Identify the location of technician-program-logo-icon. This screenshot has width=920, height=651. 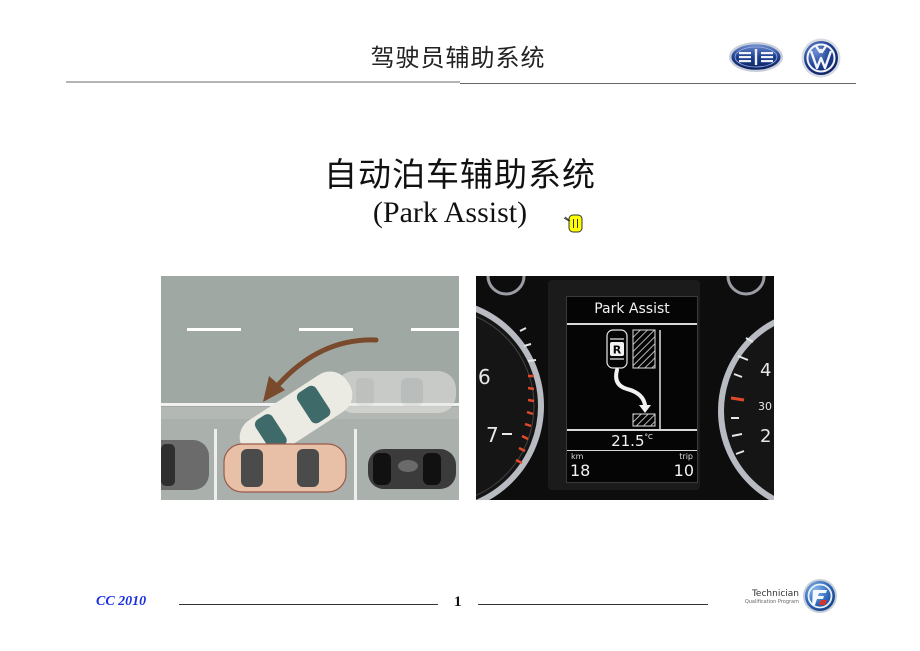
(820, 596).